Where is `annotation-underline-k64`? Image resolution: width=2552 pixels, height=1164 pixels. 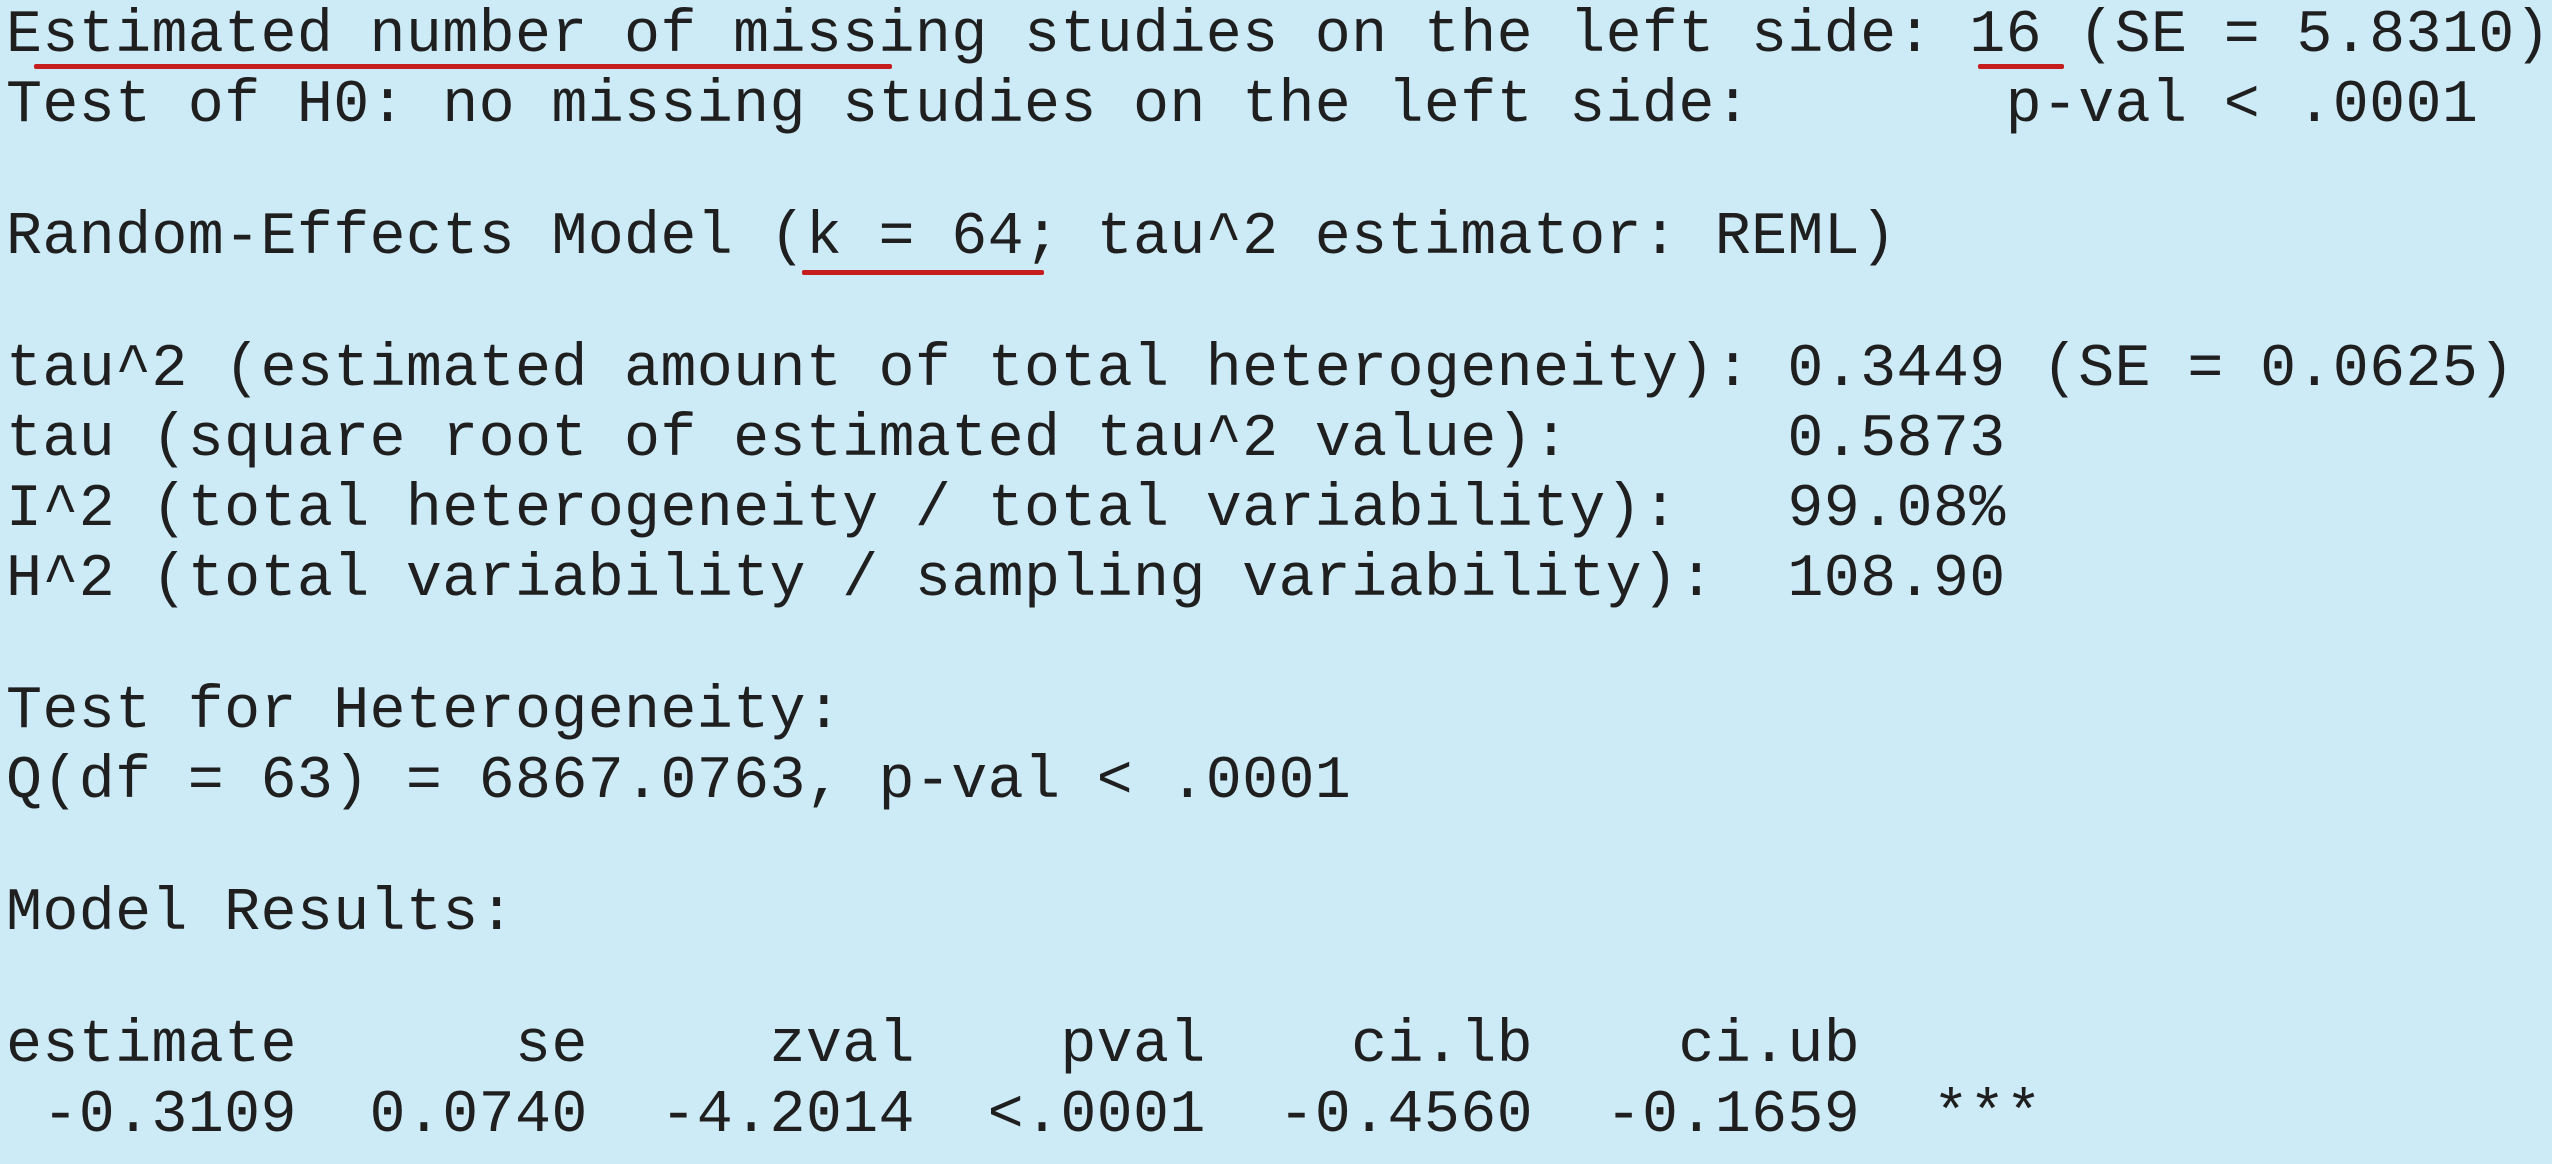 annotation-underline-k64 is located at coordinates (923, 272).